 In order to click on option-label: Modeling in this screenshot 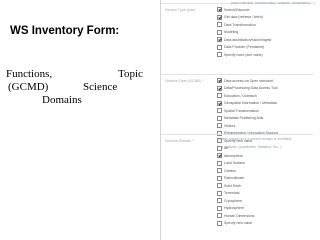, I will do `click(231, 32)`.